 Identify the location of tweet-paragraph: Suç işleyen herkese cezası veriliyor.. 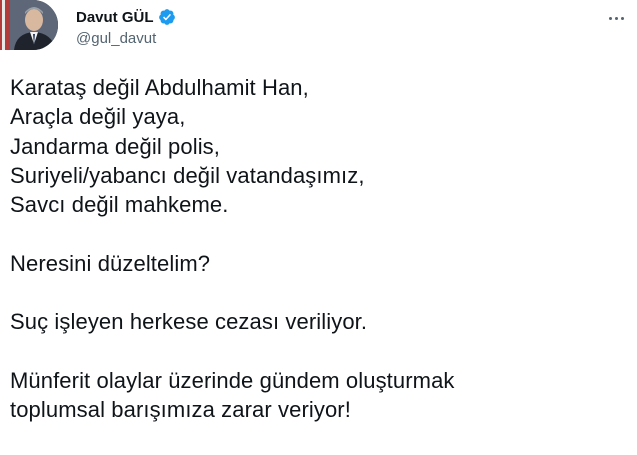
(320, 321).